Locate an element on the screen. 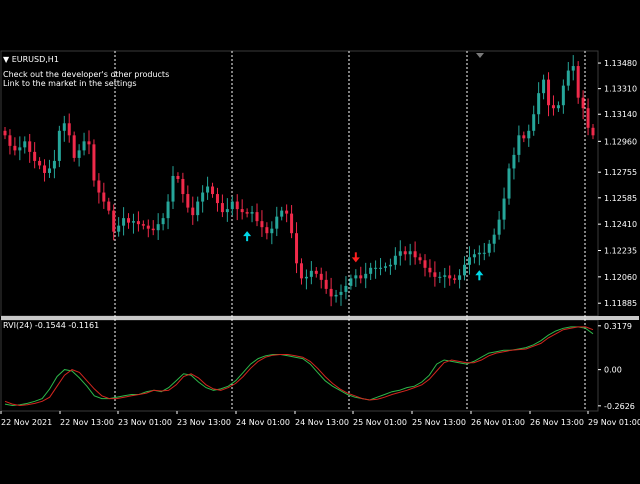 The image size is (640, 484). sell-arrow-icon is located at coordinates (355, 257).